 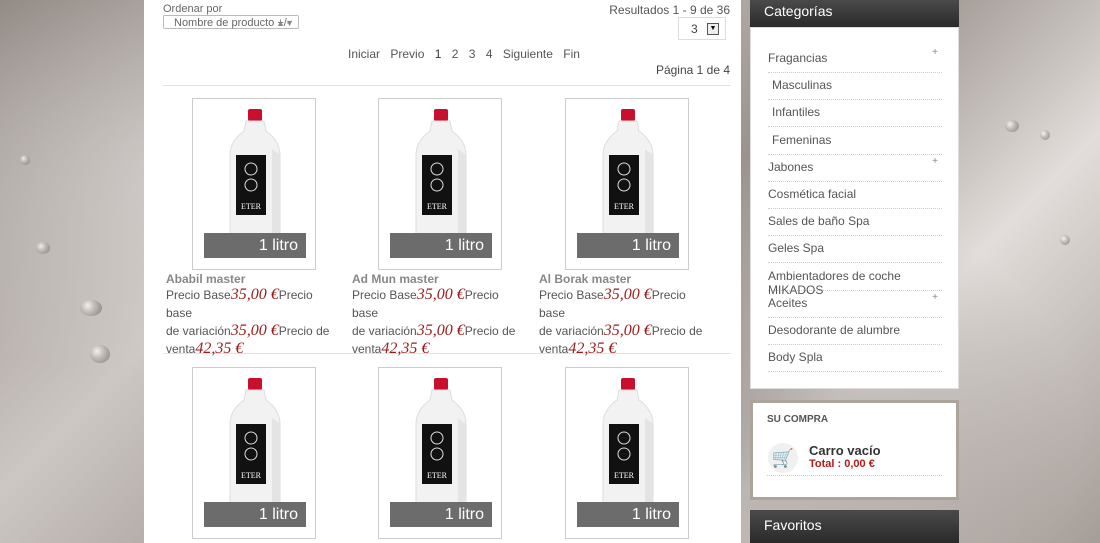 What do you see at coordinates (854, 526) in the screenshot?
I see `favorites-header: Favoritos` at bounding box center [854, 526].